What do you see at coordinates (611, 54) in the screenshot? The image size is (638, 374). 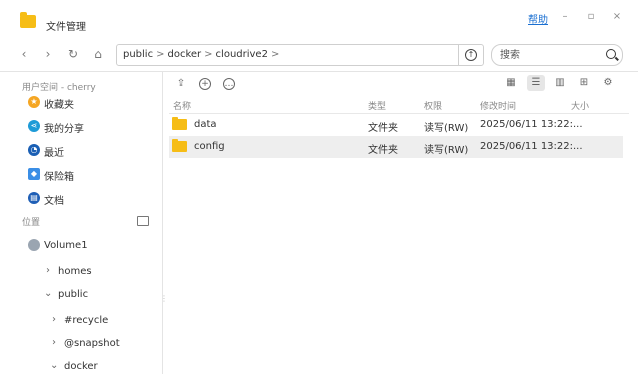 I see `search-icon` at bounding box center [611, 54].